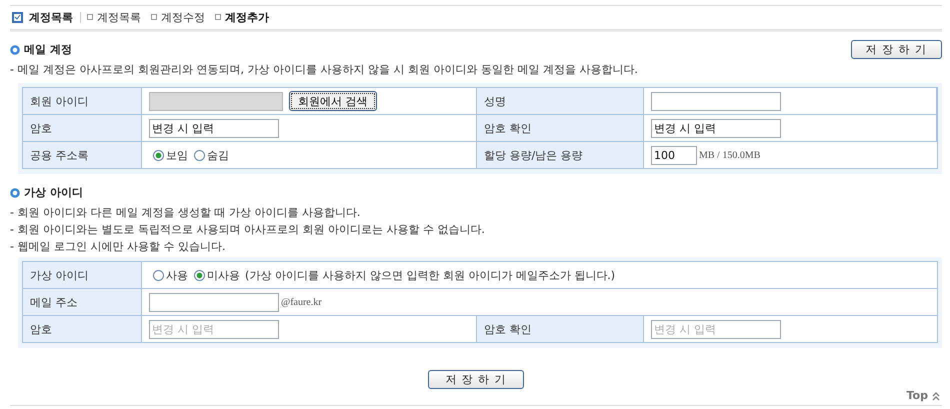  Describe the element at coordinates (674, 155) in the screenshot. I see `text-field: 100` at that location.